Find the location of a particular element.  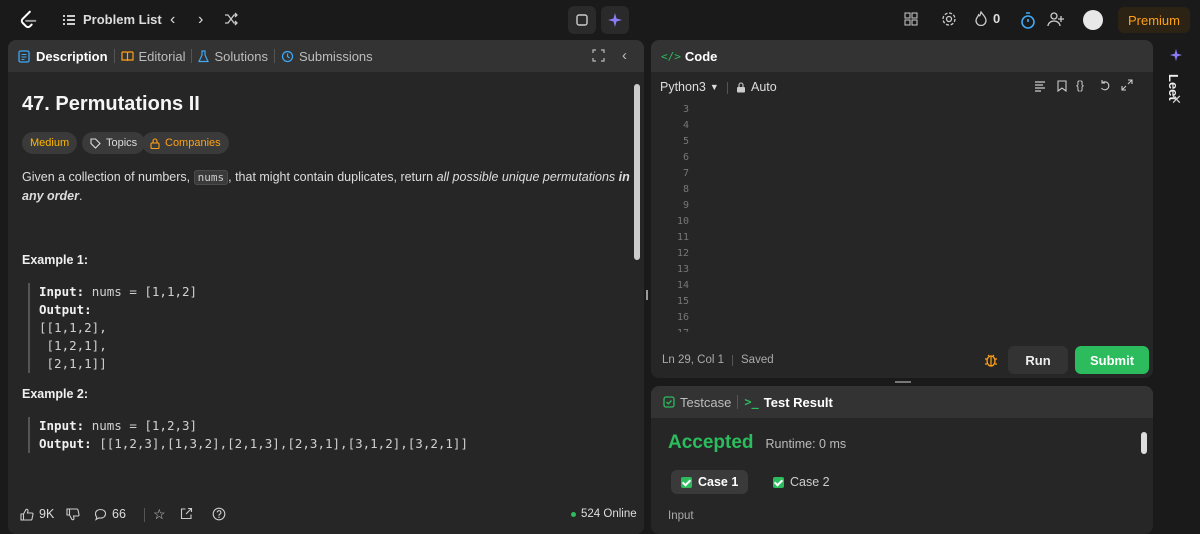

share-button is located at coordinates (186, 515).